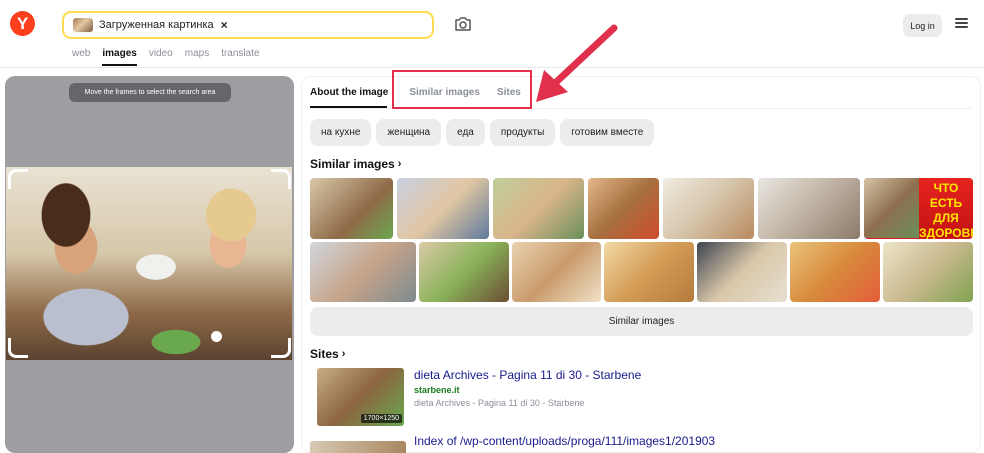 The width and height of the screenshot is (984, 453). I want to click on tag-chip: продукты, so click(522, 132).